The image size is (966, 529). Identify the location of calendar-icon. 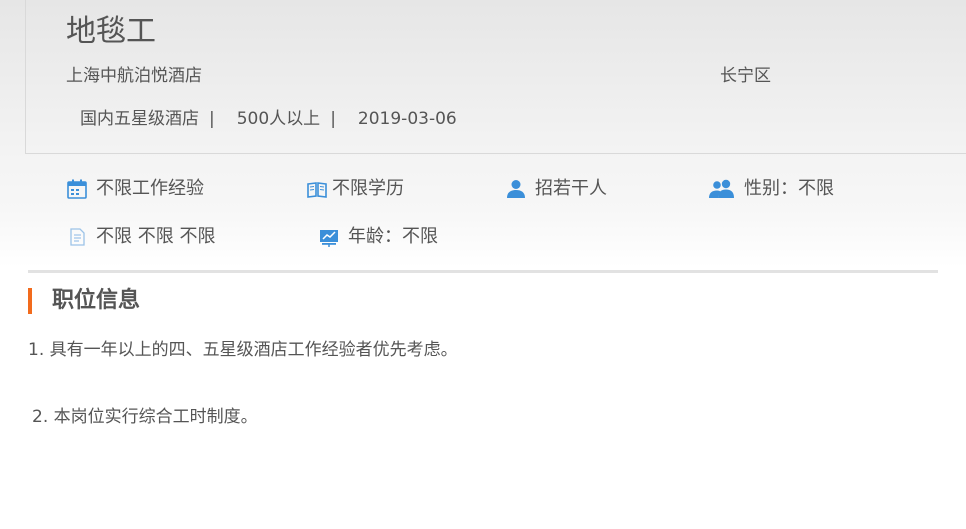
(77, 189).